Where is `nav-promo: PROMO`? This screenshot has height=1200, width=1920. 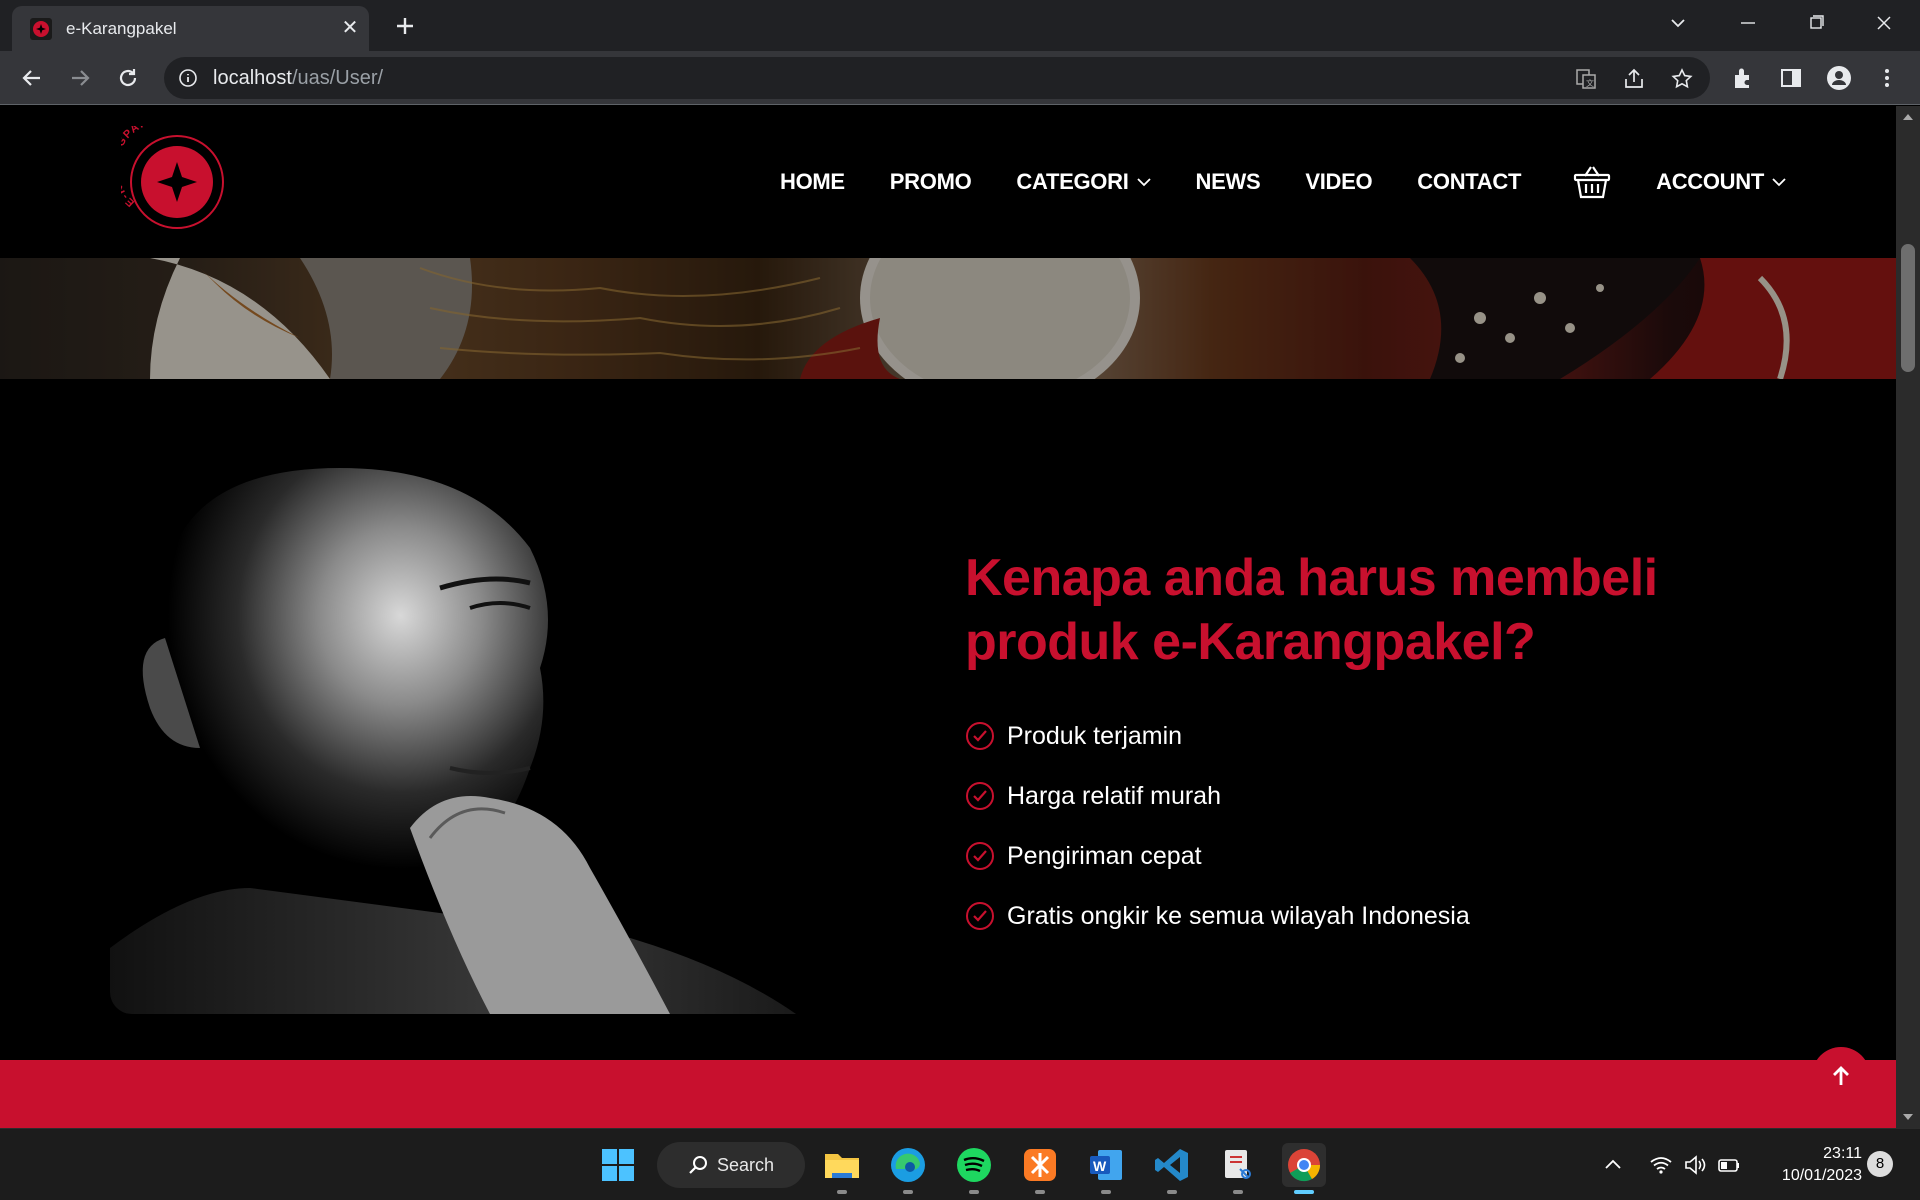
nav-promo: PROMO is located at coordinates (931, 182).